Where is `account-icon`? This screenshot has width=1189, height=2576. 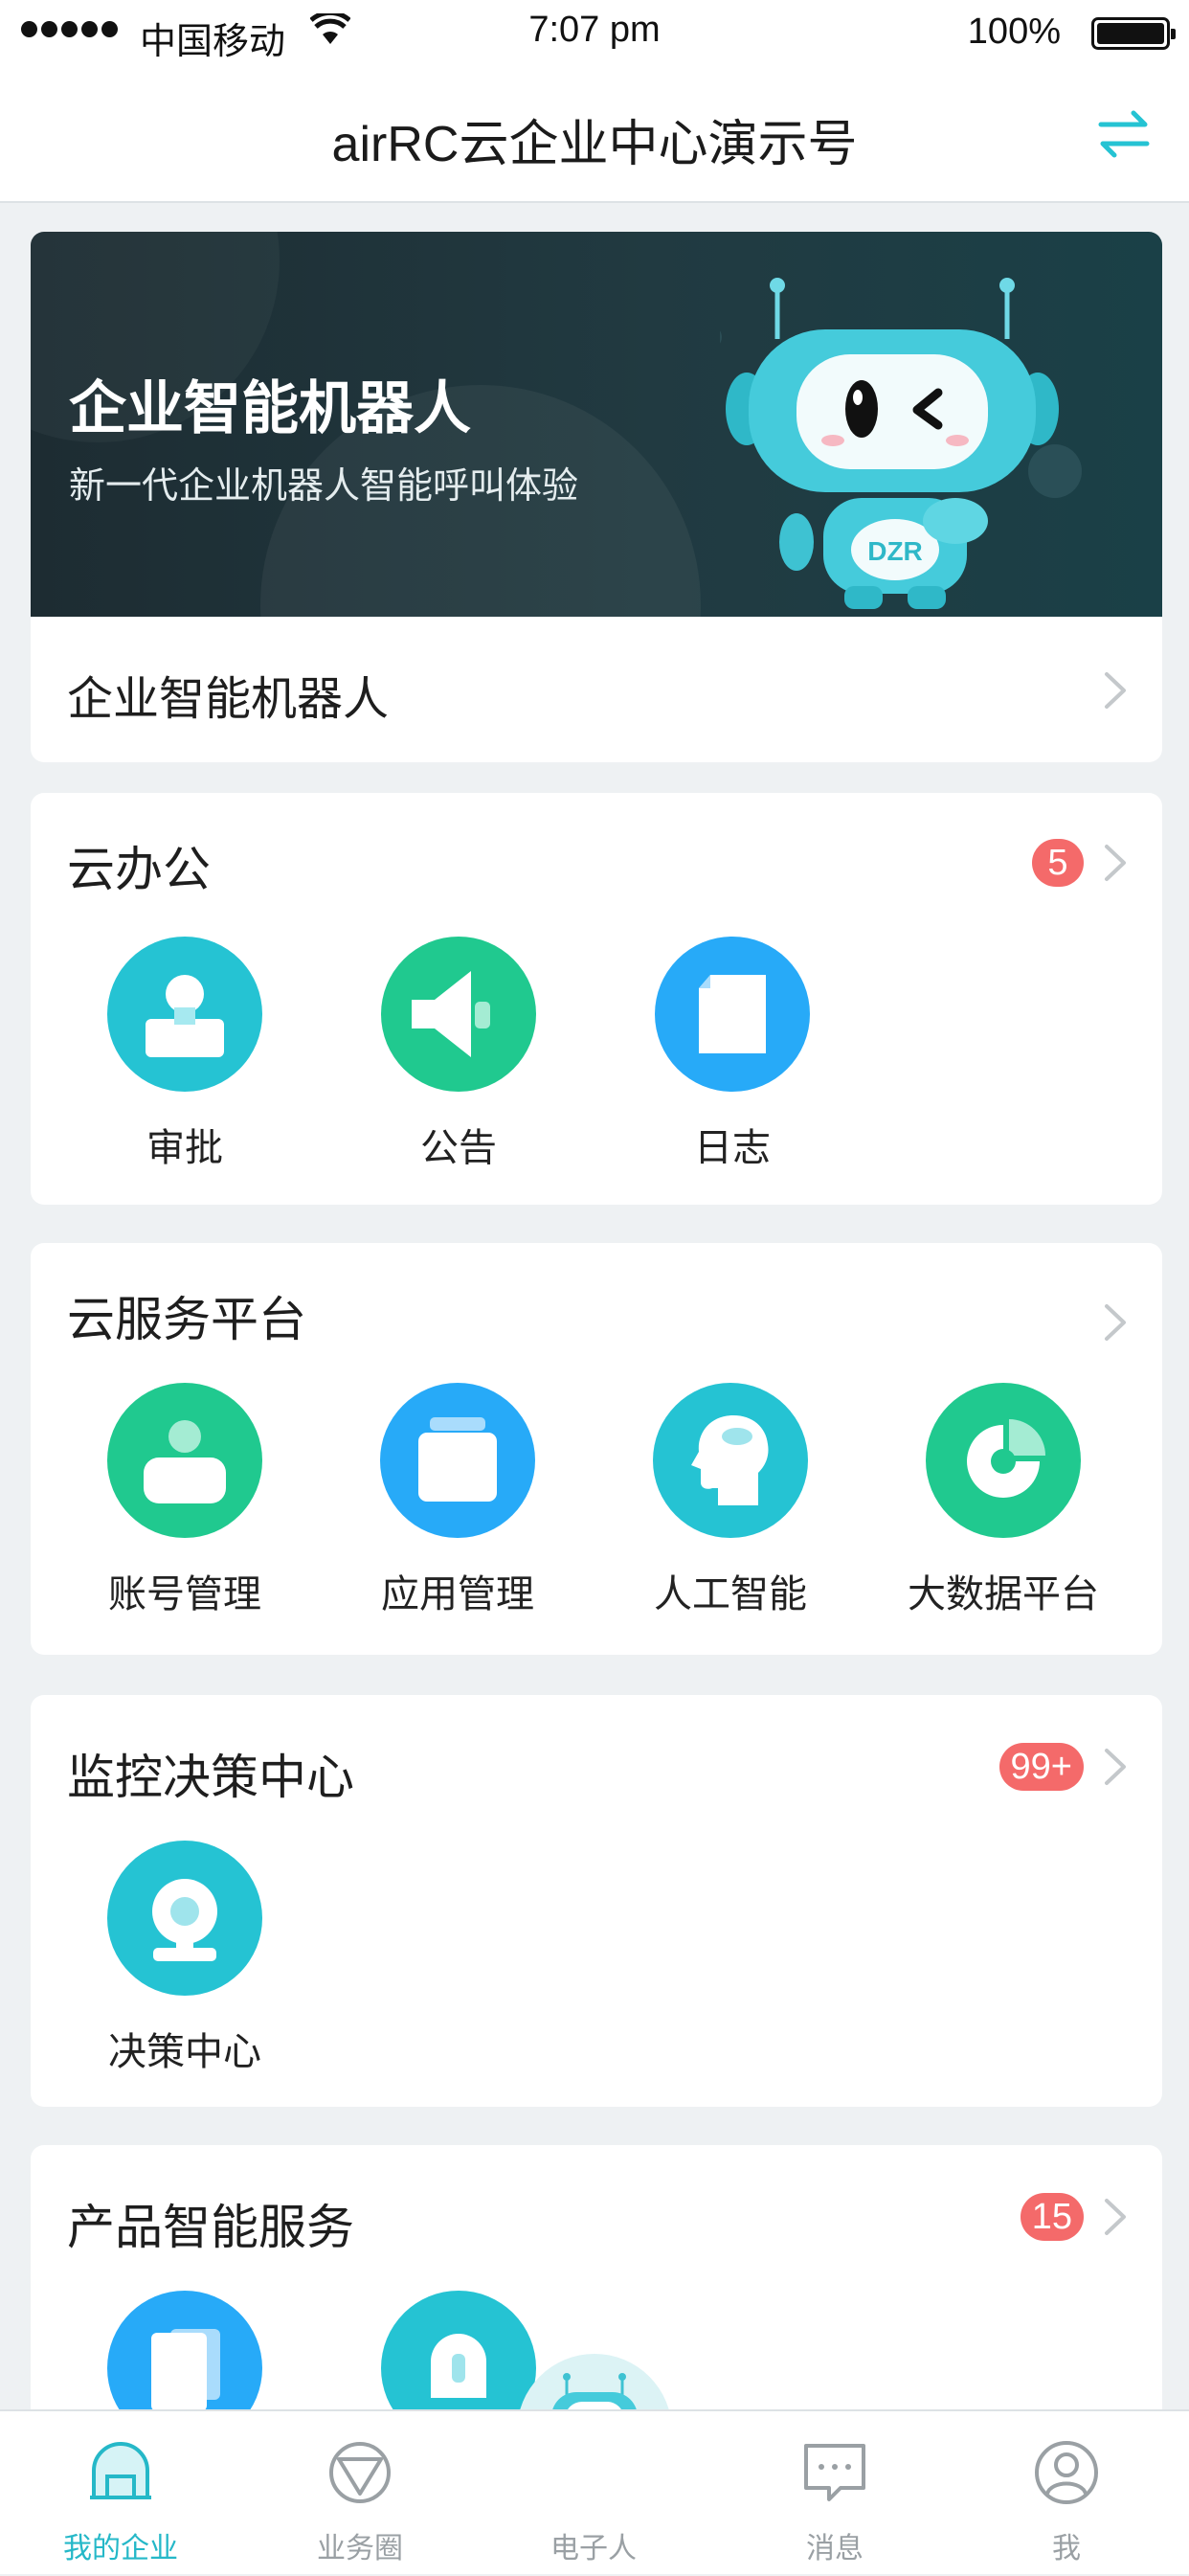 account-icon is located at coordinates (185, 1461).